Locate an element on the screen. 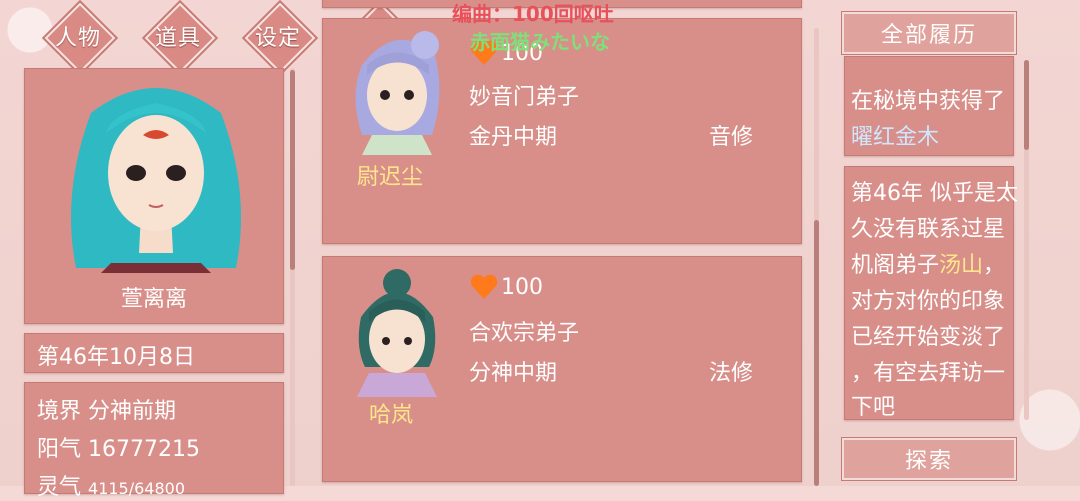 Image resolution: width=1080 pixels, height=501 pixels. yang-label: 阳气 is located at coordinates (59, 449).